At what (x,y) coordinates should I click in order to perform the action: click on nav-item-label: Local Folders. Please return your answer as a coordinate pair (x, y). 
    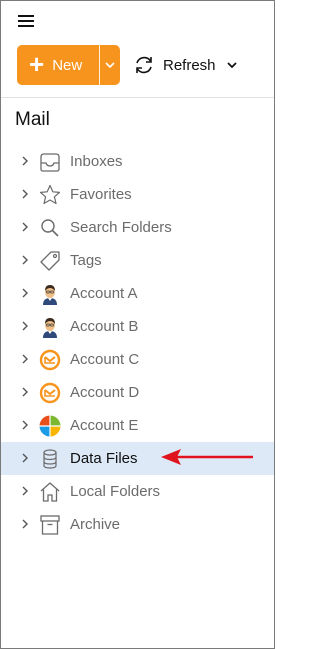
    Looking at the image, I should click on (115, 491).